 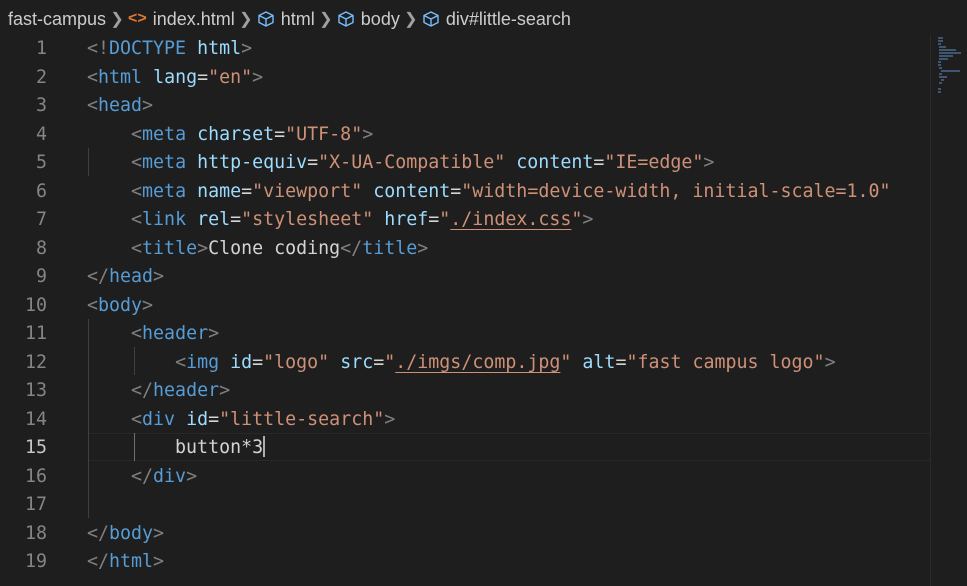 I want to click on tag-token: head, so click(x=120, y=105).